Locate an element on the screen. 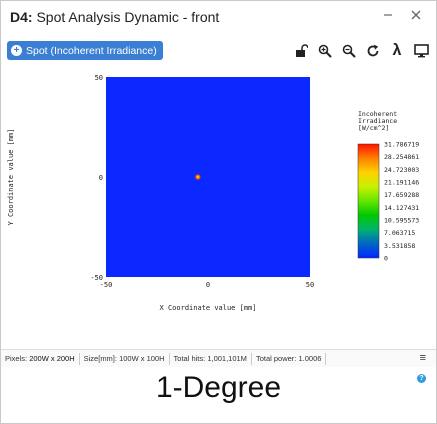 This screenshot has width=437, height=424. heatmap-spot-core is located at coordinates (197, 177).